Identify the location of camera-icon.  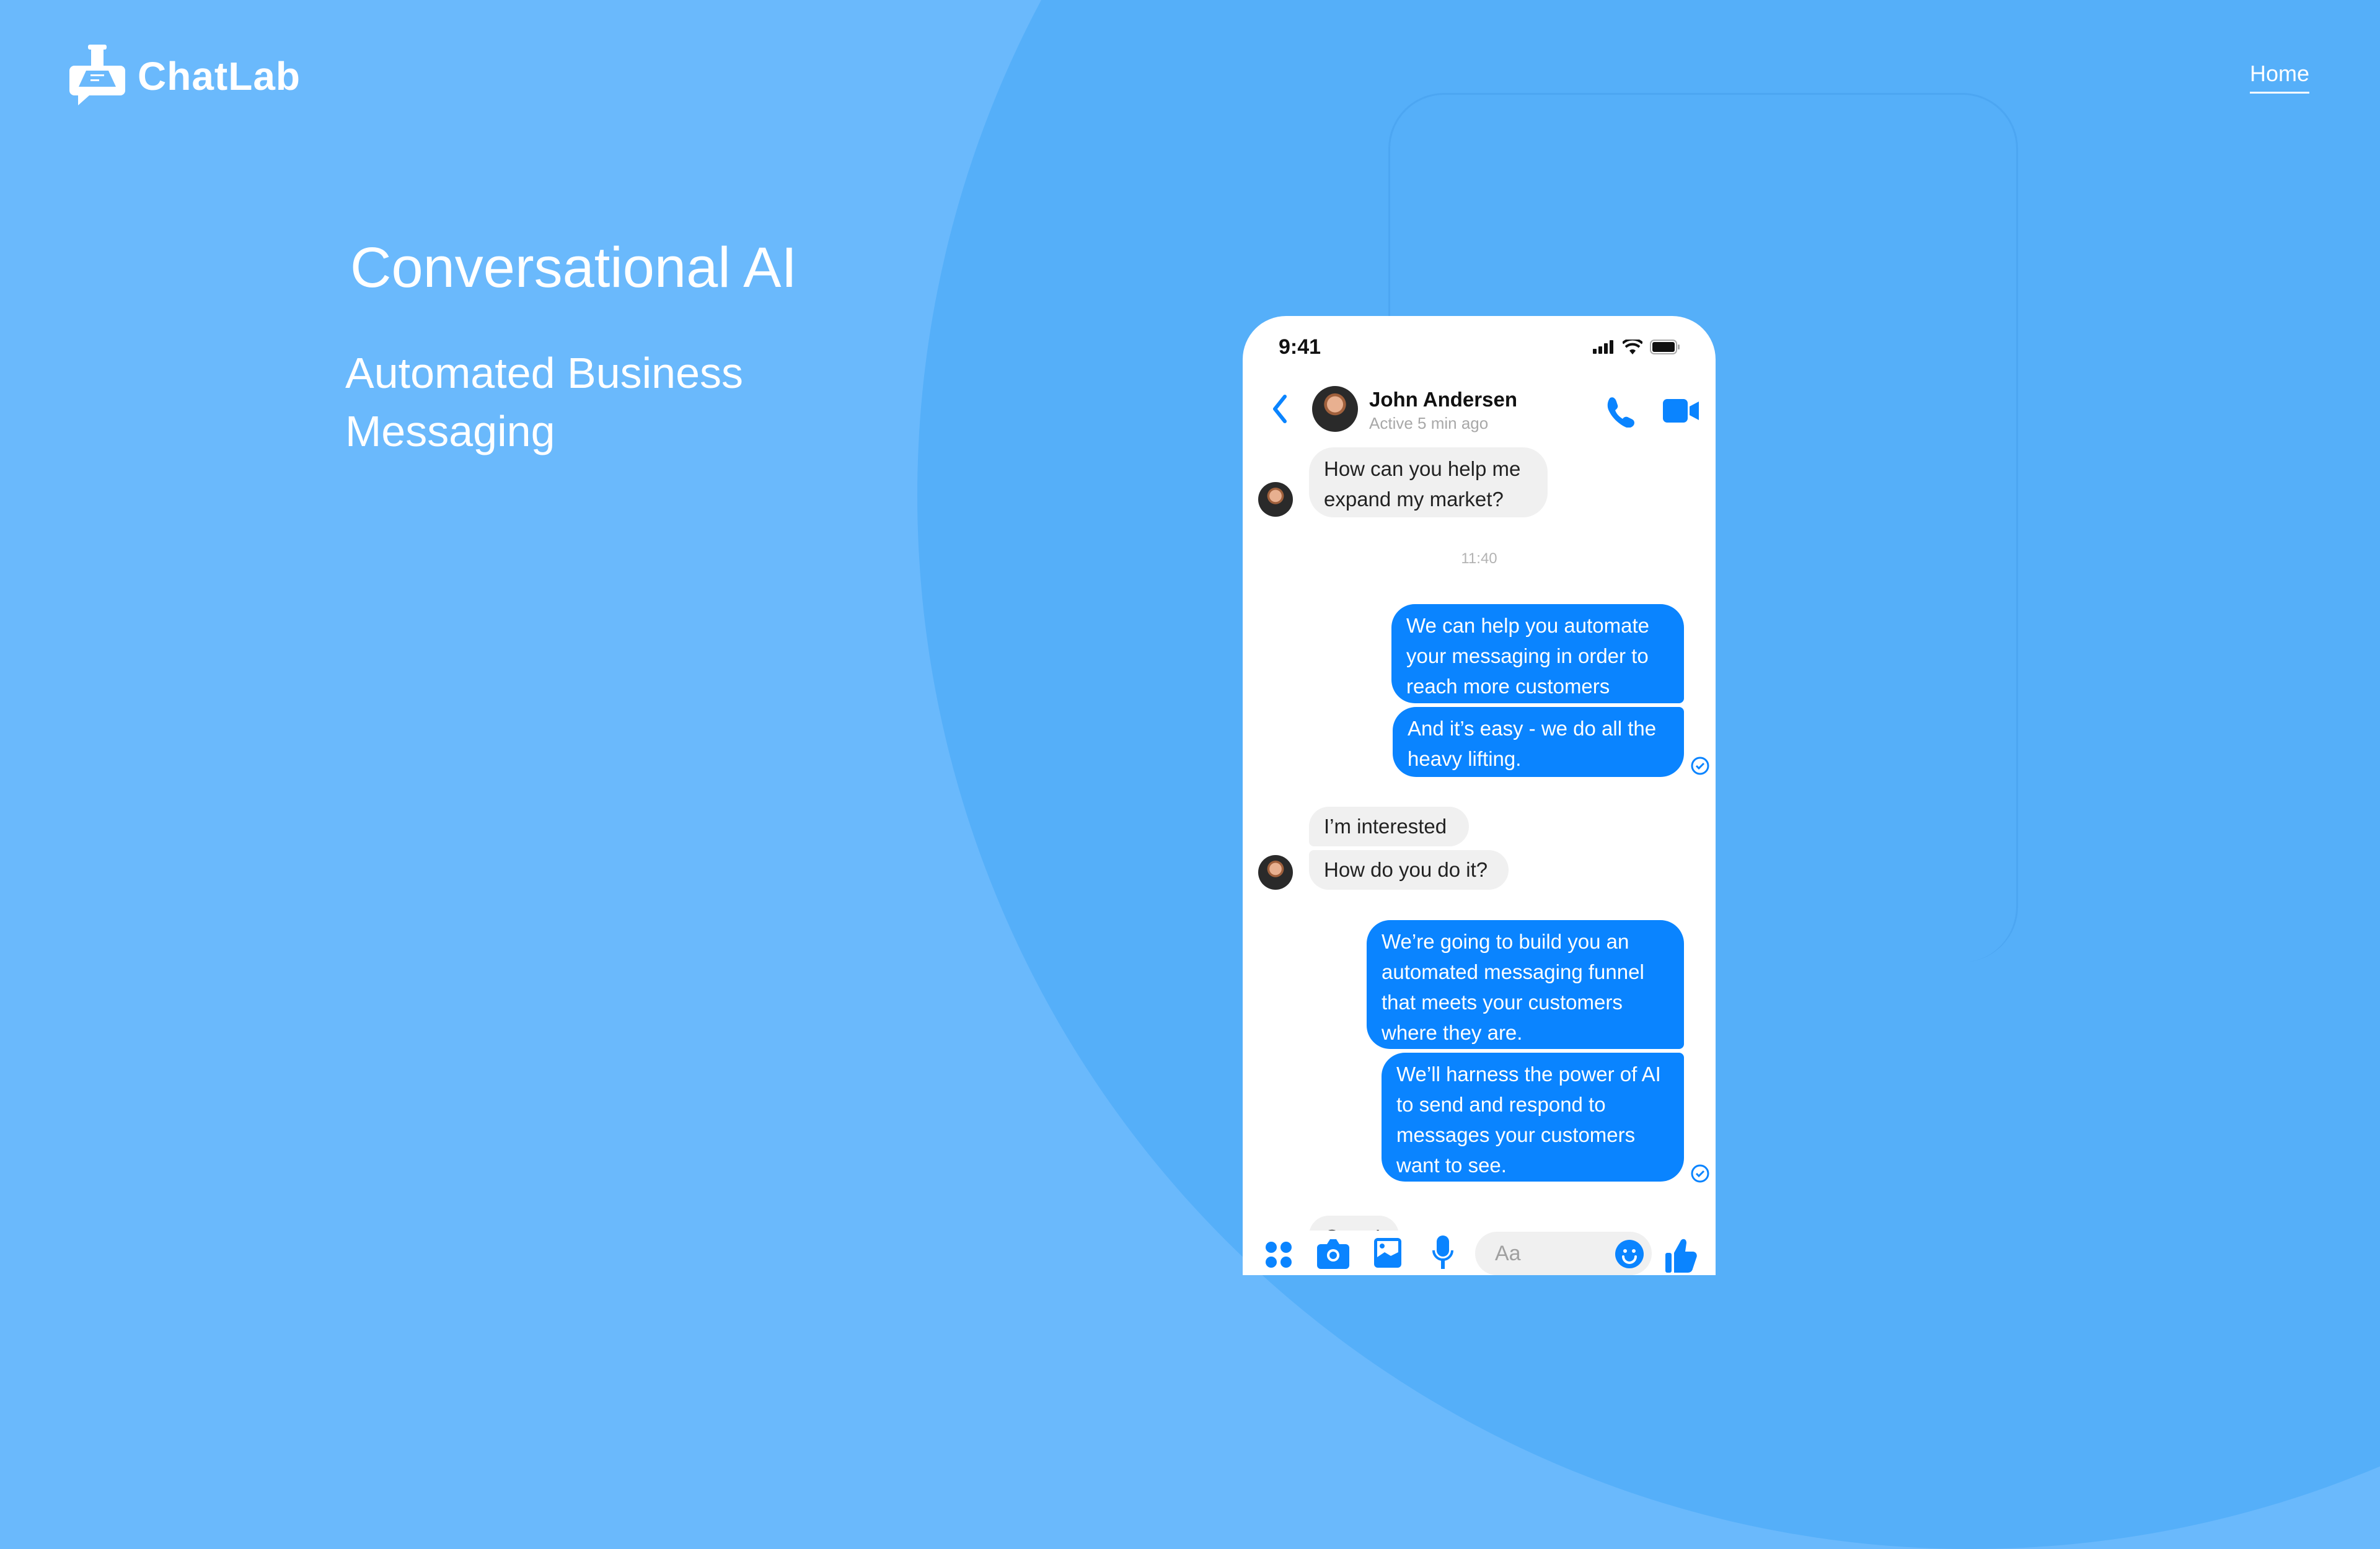
(1333, 1253).